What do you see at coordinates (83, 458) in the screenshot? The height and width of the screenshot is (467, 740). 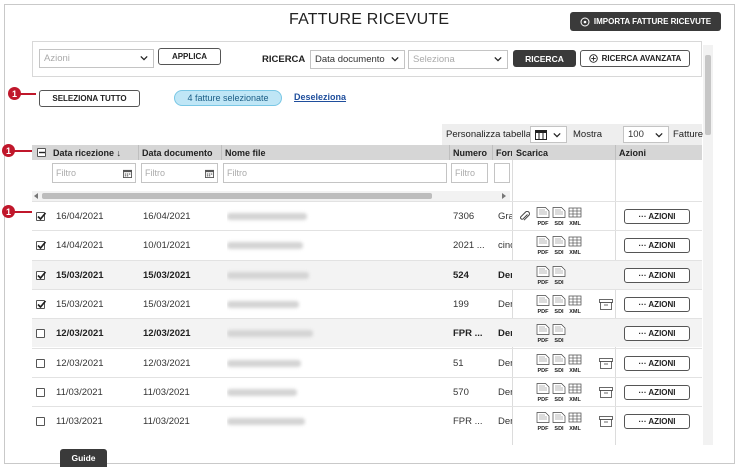 I see `guide-tab: Guide` at bounding box center [83, 458].